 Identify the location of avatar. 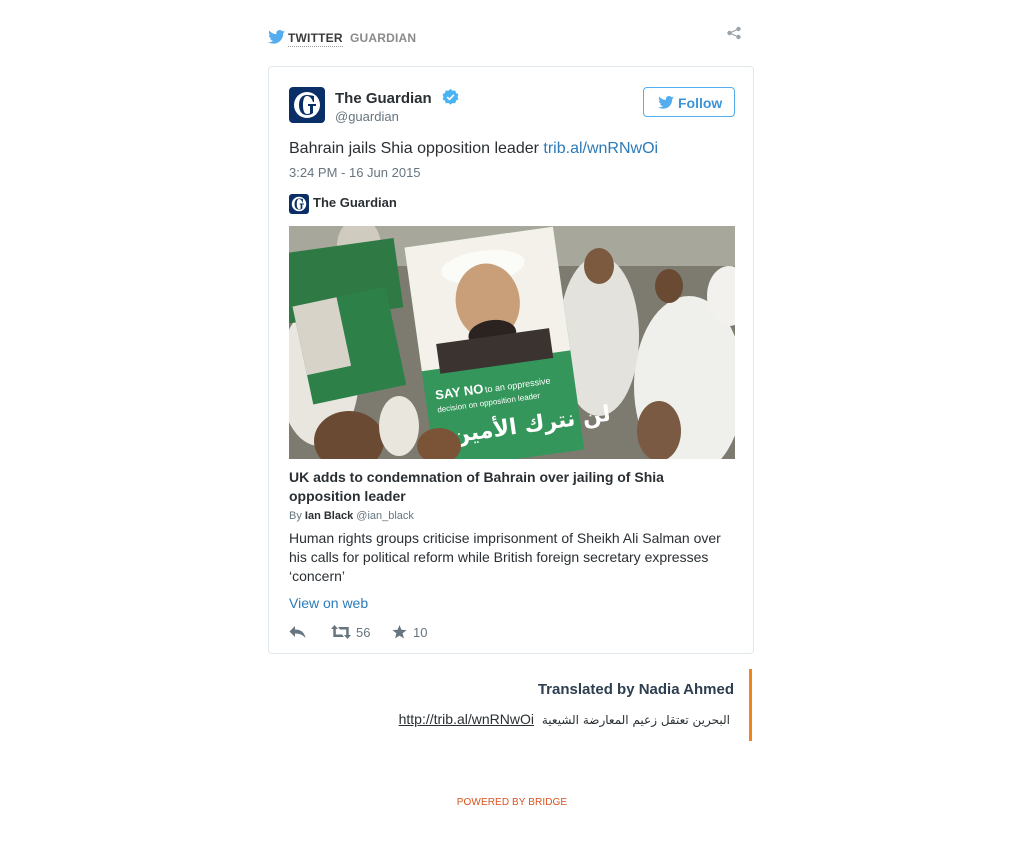
(307, 105).